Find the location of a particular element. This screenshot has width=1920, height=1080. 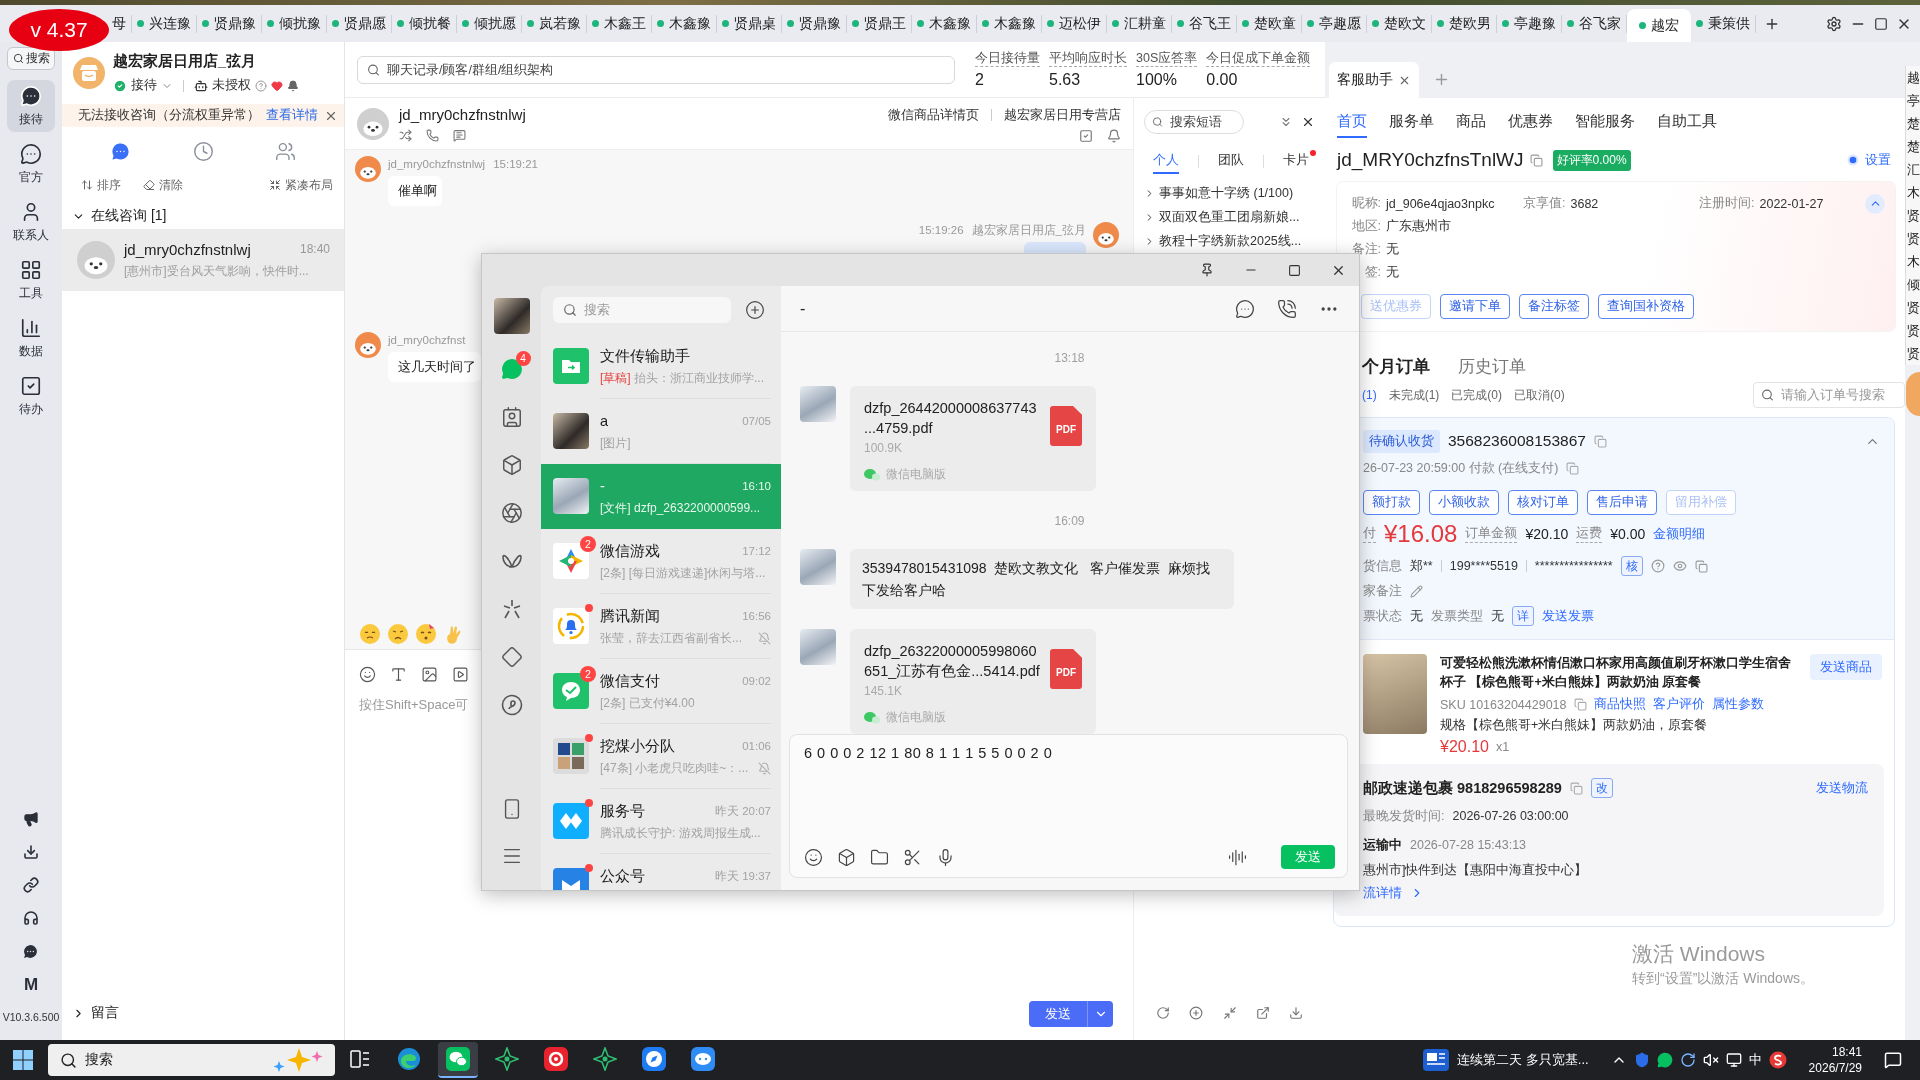

stat-label: 30S应答率 is located at coordinates (1167, 58).